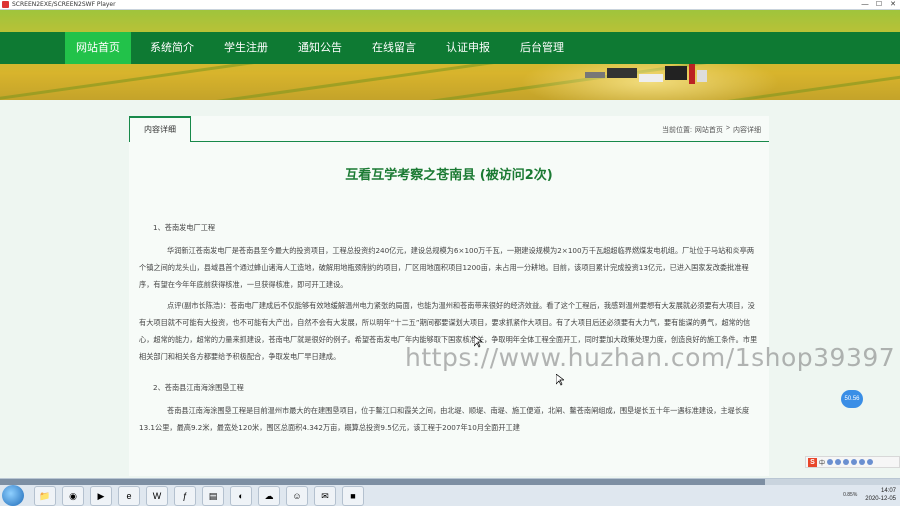 This screenshot has height=506, width=900. I want to click on breadcrumb: 当前位置: 网站首页 > 内容详细, so click(711, 130).